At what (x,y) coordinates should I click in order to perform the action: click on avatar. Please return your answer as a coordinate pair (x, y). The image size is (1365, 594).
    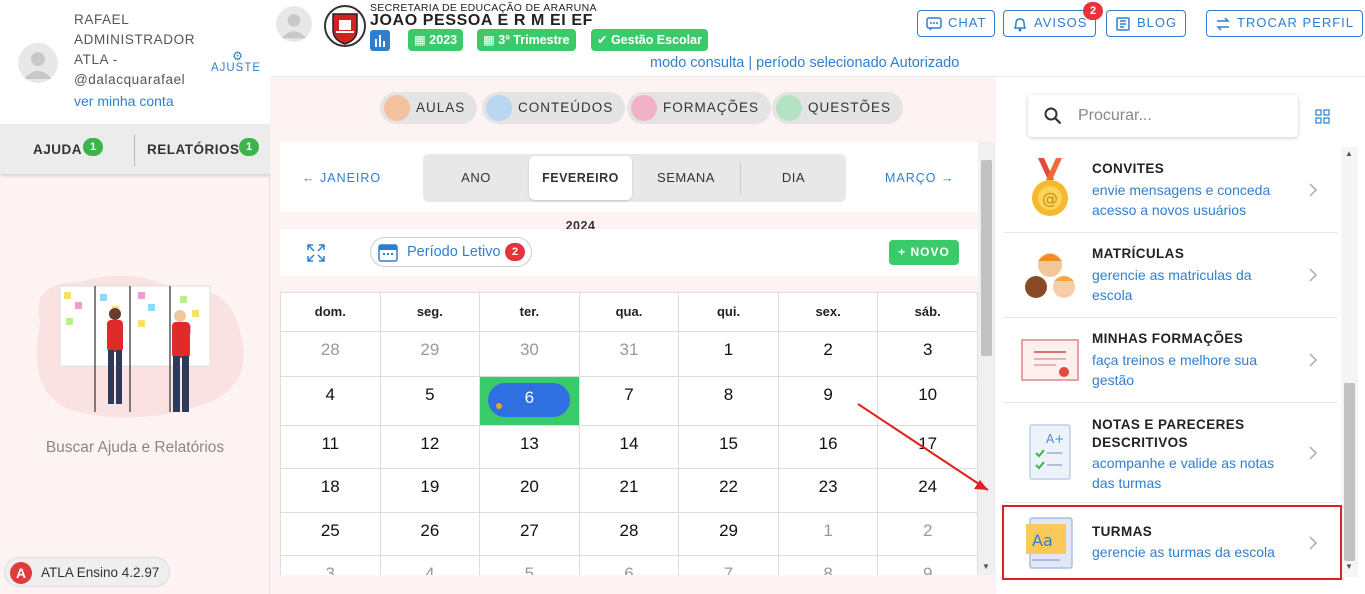
    Looking at the image, I should click on (38, 63).